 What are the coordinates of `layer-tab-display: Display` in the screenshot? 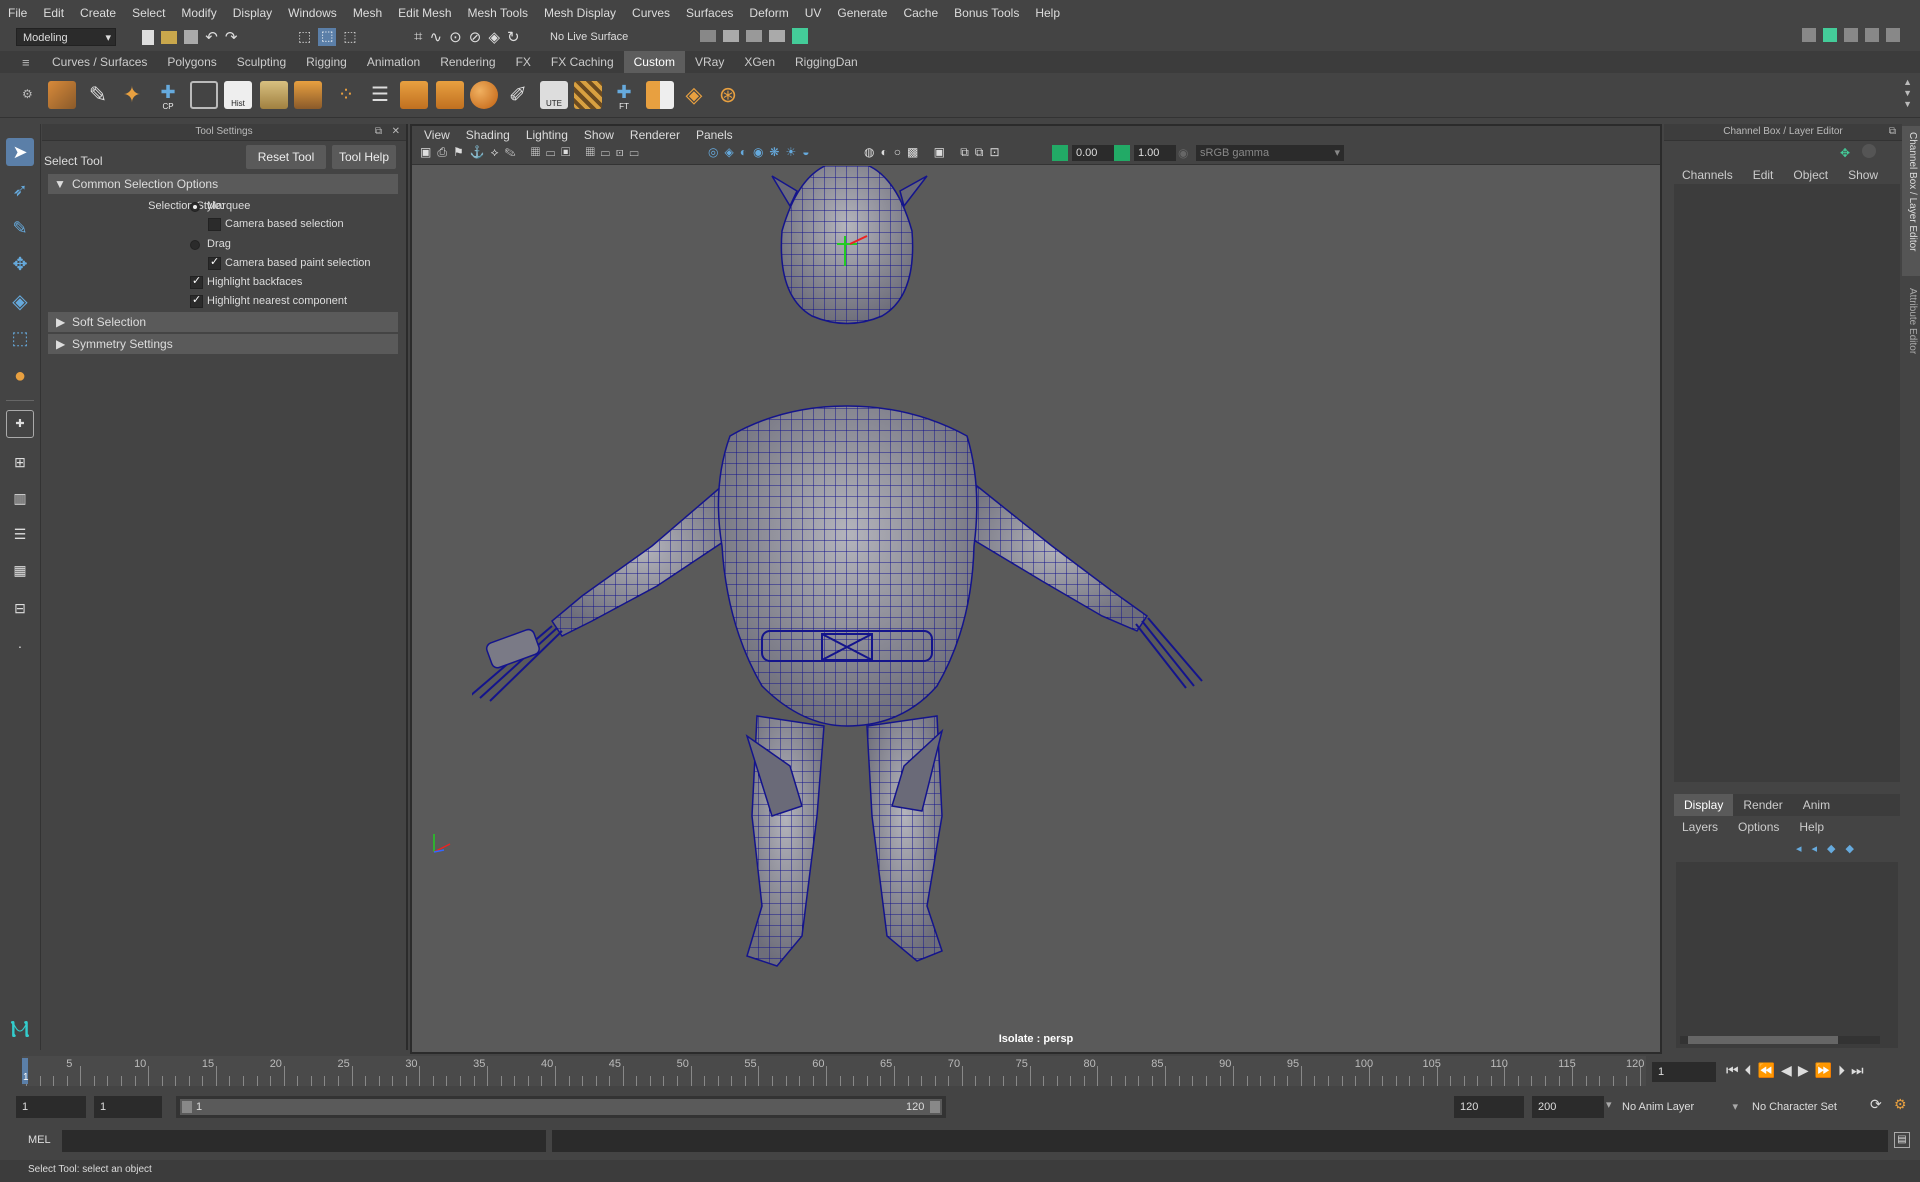 It's located at (1704, 805).